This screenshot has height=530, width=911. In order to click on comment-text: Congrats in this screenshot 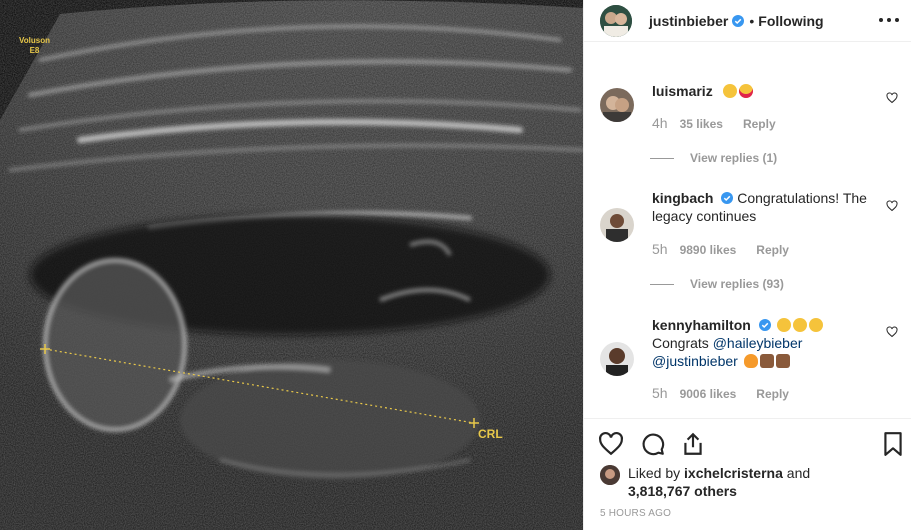, I will do `click(680, 343)`.